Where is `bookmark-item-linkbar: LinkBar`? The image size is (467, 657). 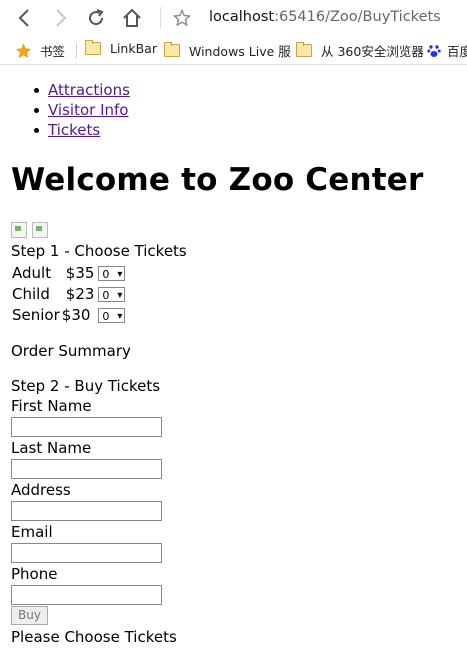 bookmark-item-linkbar: LinkBar is located at coordinates (121, 48).